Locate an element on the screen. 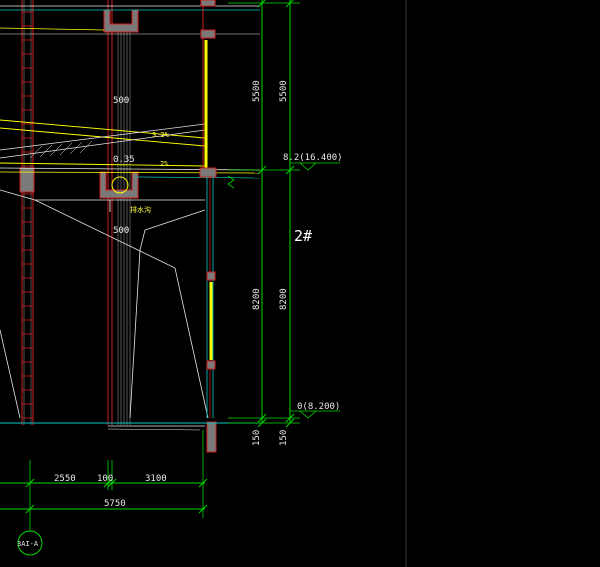  right-wall is located at coordinates (217, 226).